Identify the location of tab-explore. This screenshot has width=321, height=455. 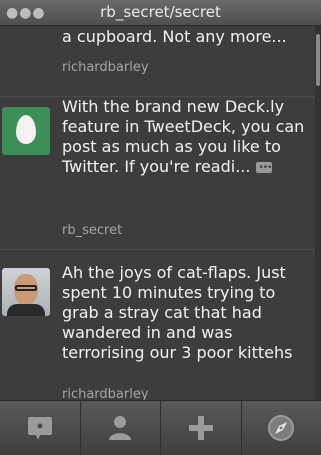
(281, 428).